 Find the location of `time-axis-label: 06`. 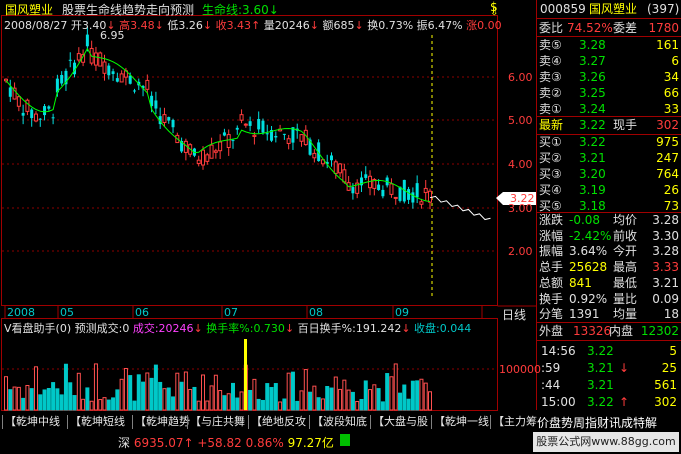

time-axis-label: 06 is located at coordinates (142, 312).